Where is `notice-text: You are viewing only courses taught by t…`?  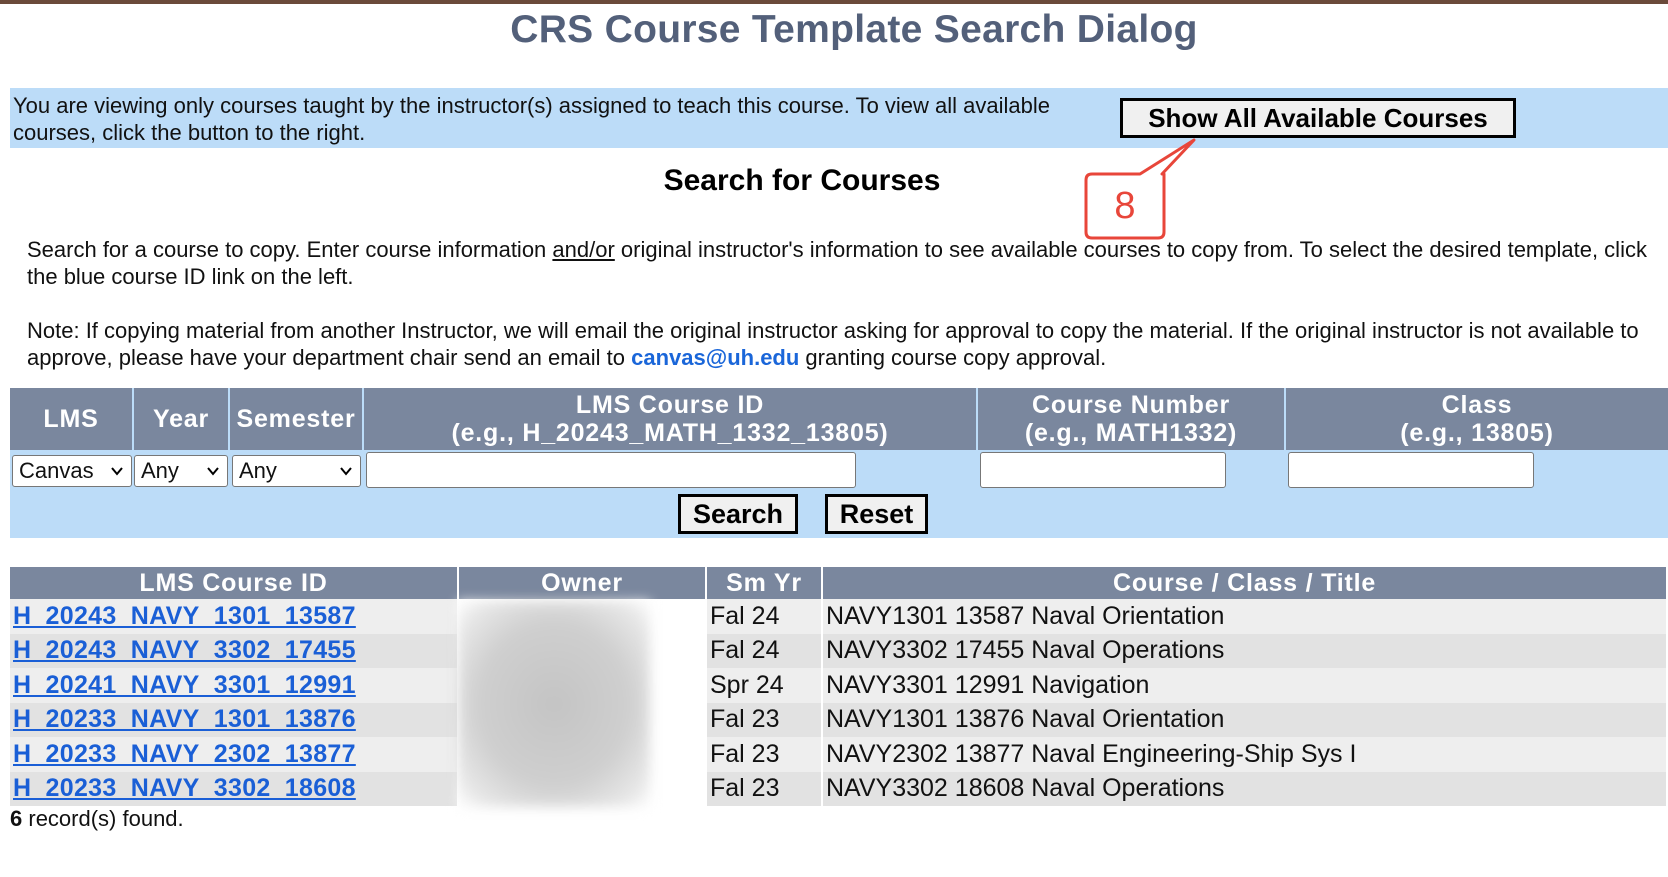
notice-text: You are viewing only courses taught by t… is located at coordinates (532, 119).